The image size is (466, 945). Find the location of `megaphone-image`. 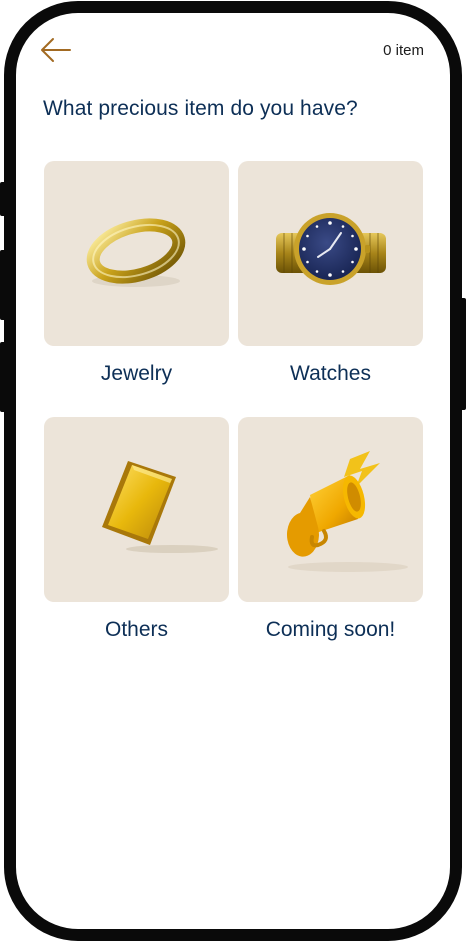

megaphone-image is located at coordinates (347, 511).